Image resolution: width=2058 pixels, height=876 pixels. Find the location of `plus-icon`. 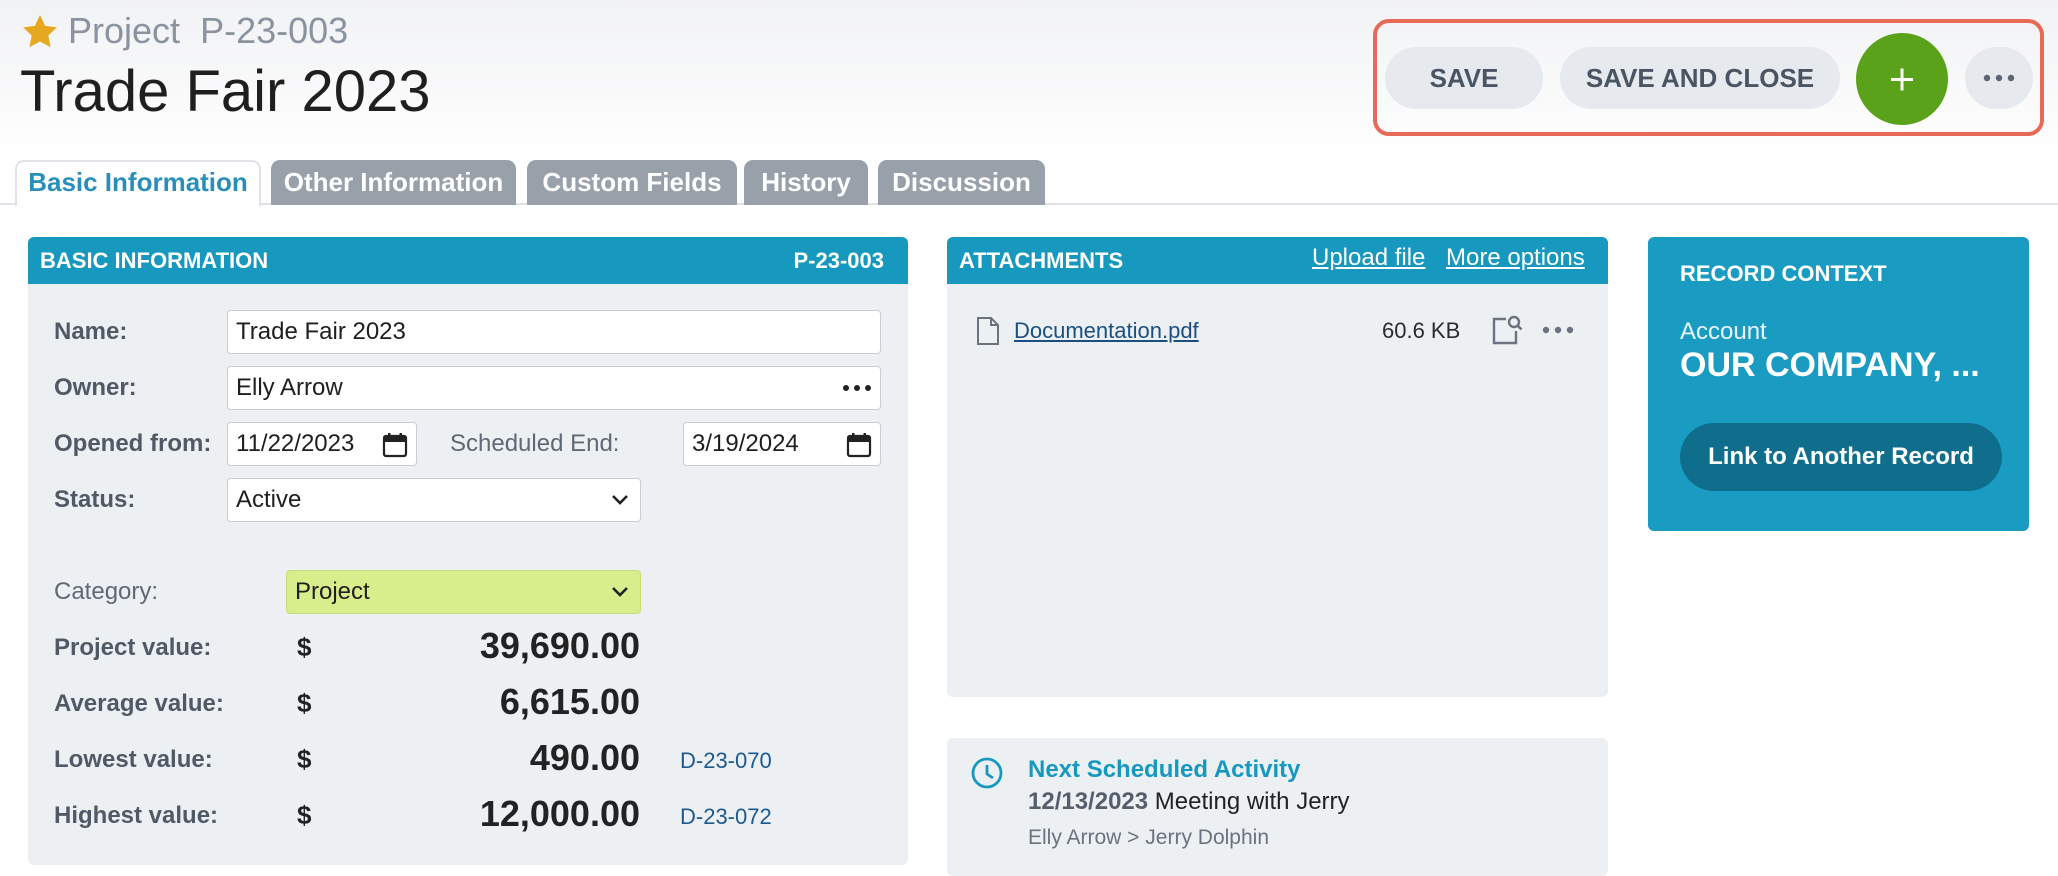

plus-icon is located at coordinates (1902, 79).